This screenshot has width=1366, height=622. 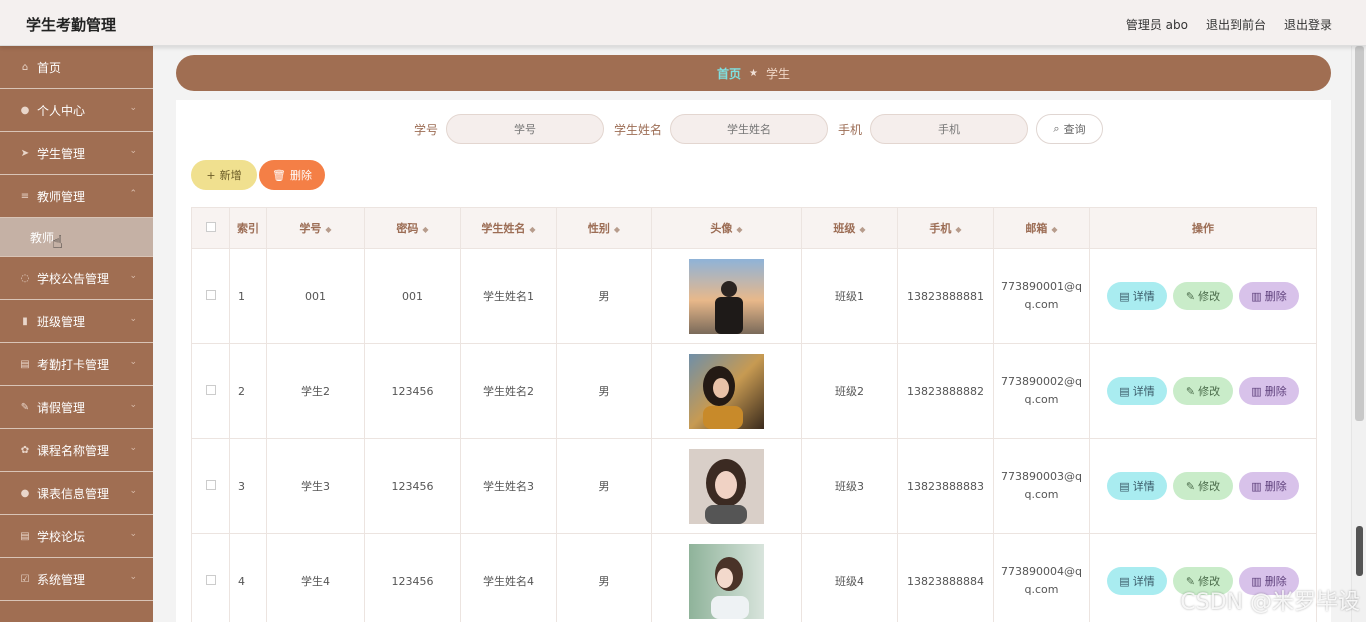 I want to click on query-button: ⌕ 查询, so click(x=1070, y=129).